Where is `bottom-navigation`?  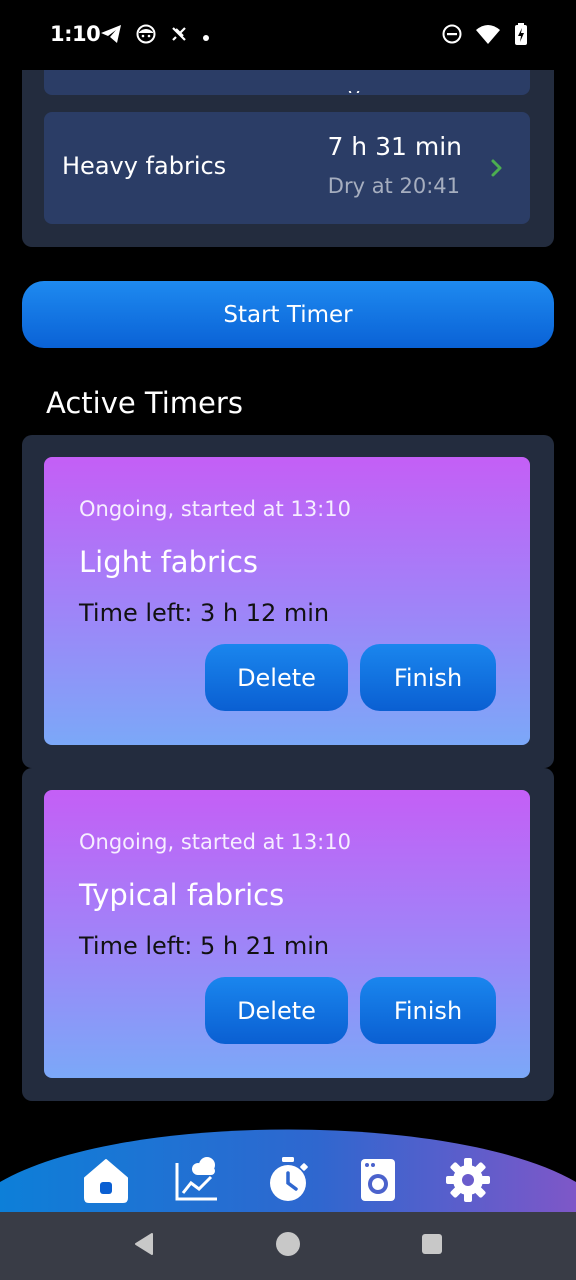 bottom-navigation is located at coordinates (288, 1166).